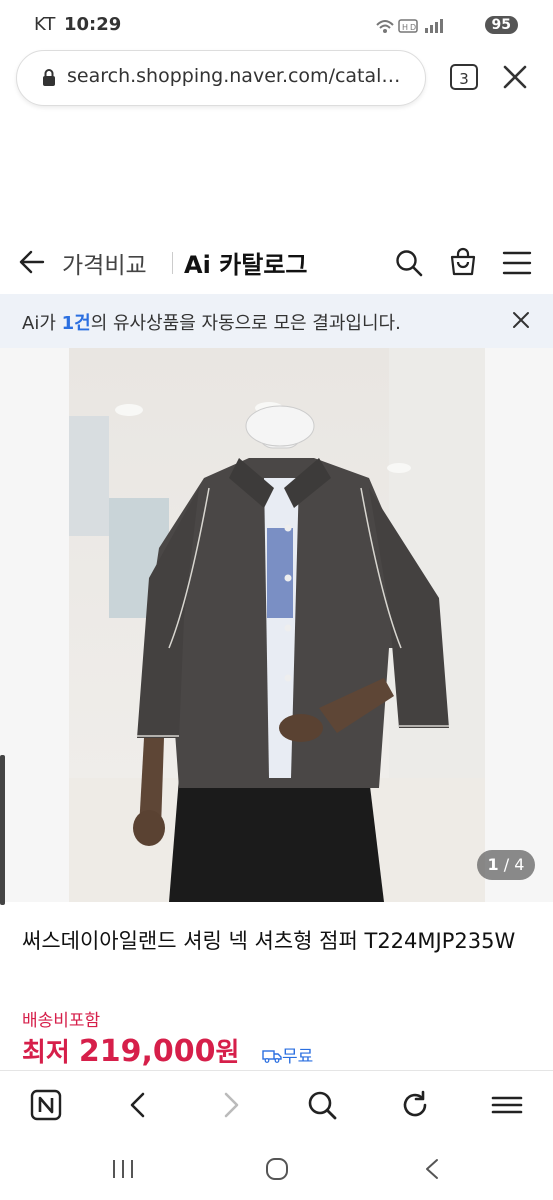  What do you see at coordinates (76, 323) in the screenshot?
I see `banner-count: 1건` at bounding box center [76, 323].